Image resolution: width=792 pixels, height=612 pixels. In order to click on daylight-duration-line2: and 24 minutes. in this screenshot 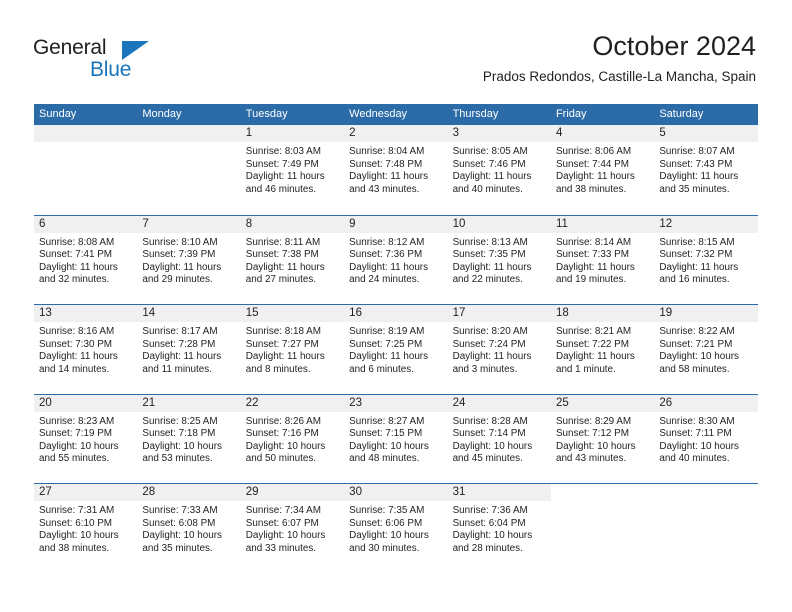, I will do `click(384, 280)`.